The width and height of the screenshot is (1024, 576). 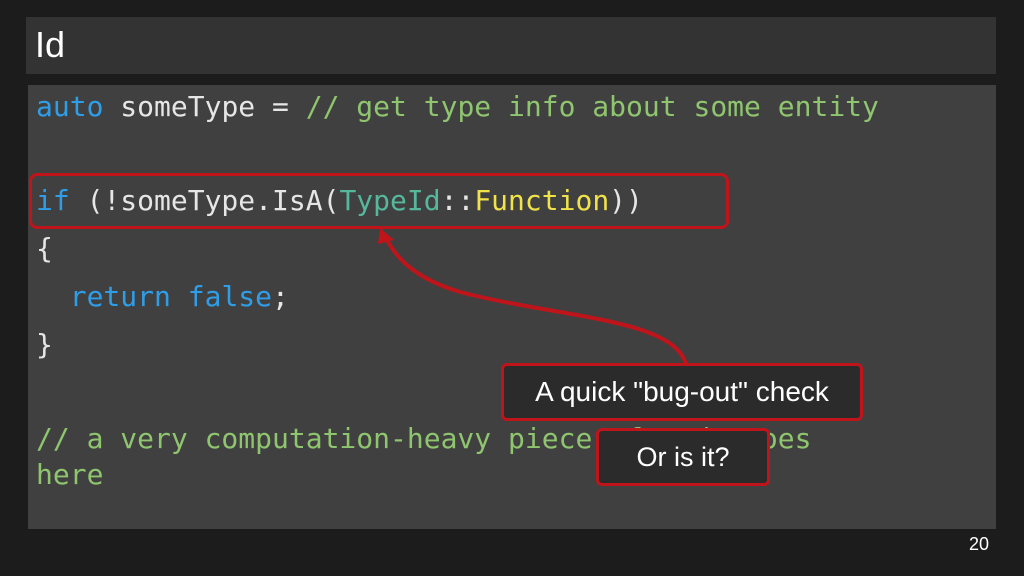 What do you see at coordinates (682, 392) in the screenshot?
I see `callout-bug-out-check: A quick "bug-out" check` at bounding box center [682, 392].